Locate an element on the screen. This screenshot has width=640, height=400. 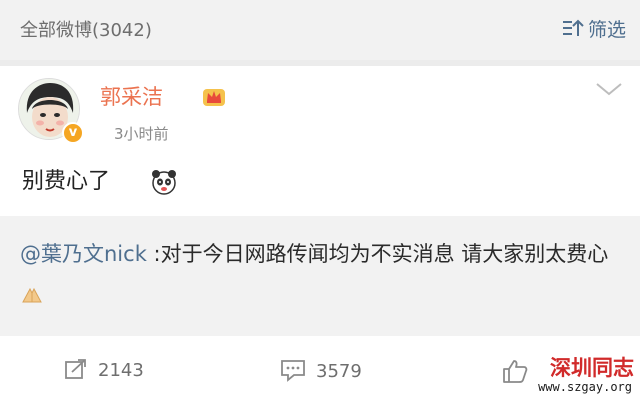
watermark: 深圳同志 www.szgay.org is located at coordinates (580, 374).